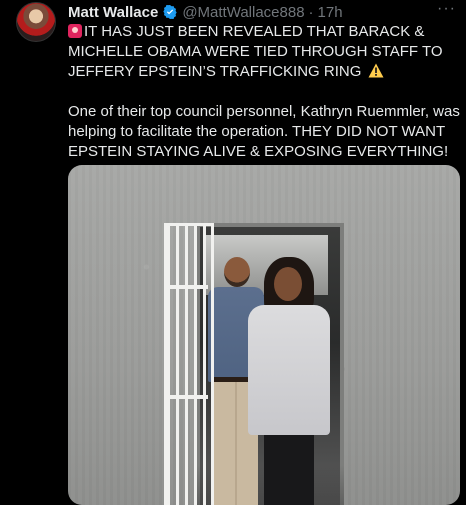 The width and height of the screenshot is (466, 505). What do you see at coordinates (446, 9) in the screenshot?
I see `more-options-icon: ···` at bounding box center [446, 9].